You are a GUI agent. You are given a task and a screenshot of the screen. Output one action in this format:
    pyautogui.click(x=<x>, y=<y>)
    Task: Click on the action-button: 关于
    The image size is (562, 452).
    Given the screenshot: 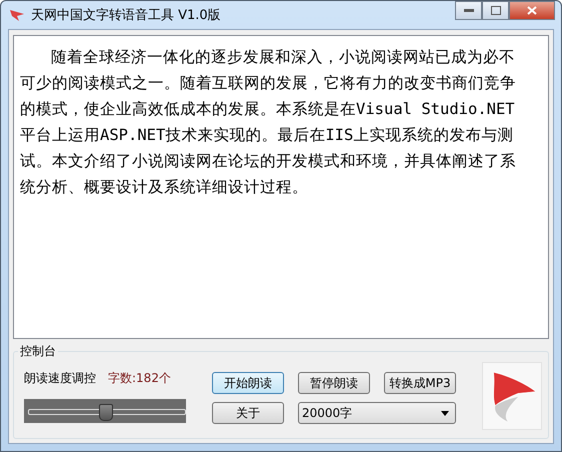 What is the action you would take?
    pyautogui.click(x=248, y=413)
    